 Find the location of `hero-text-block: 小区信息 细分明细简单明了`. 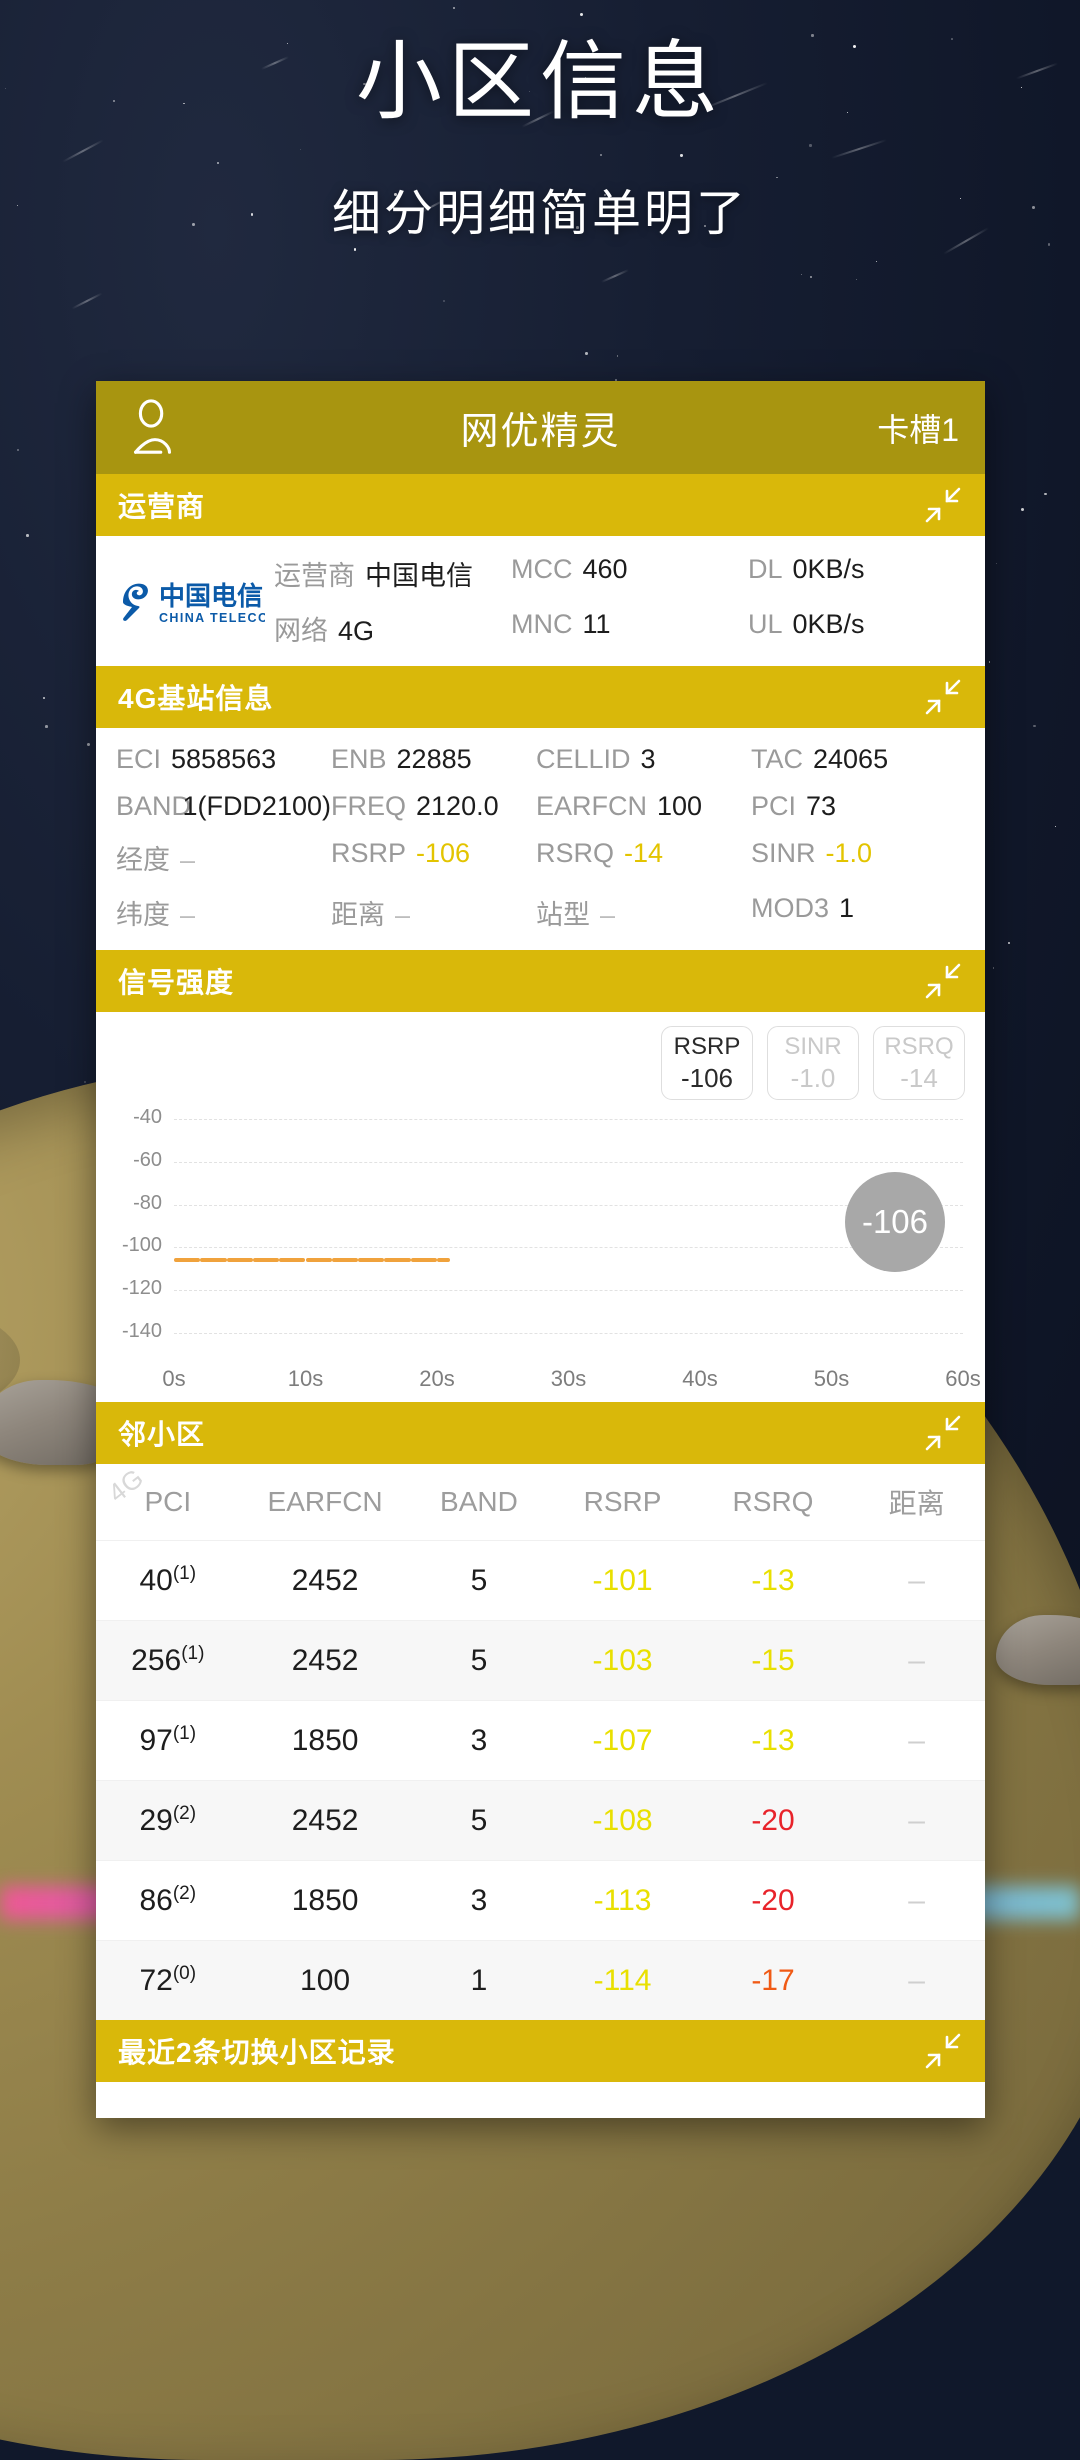

hero-text-block: 小区信息 细分明细简单明了 is located at coordinates (540, 139).